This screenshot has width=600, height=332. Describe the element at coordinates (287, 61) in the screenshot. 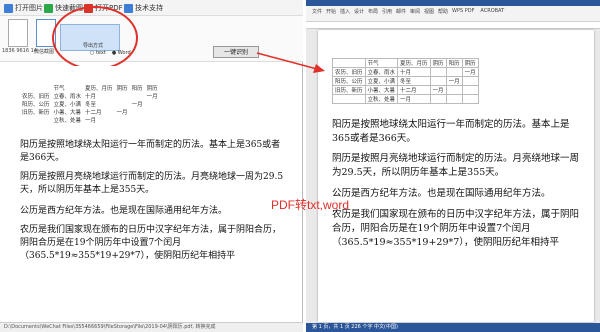

I see `arrow-shaft` at that location.